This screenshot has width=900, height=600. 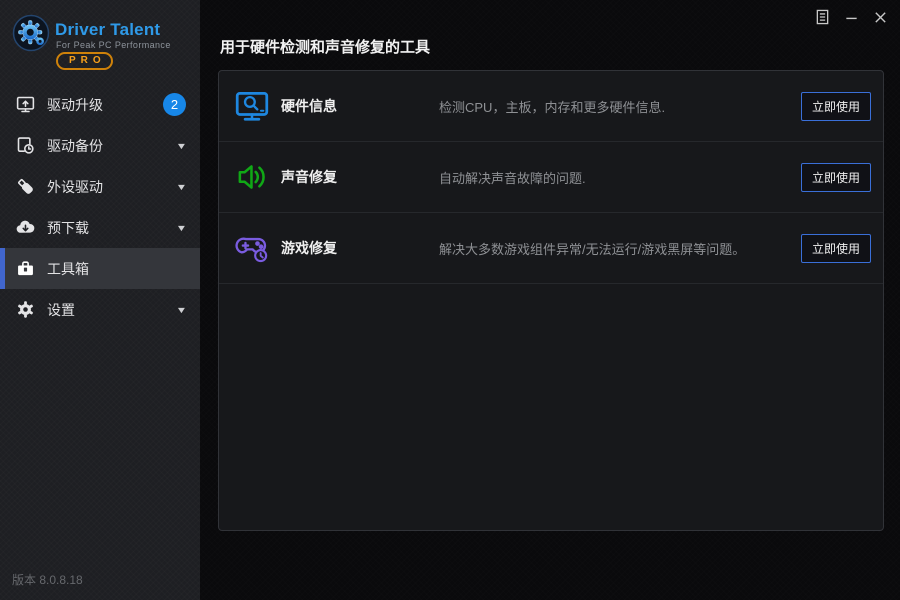 I want to click on sidebar-item-driver-update: 驱动升级 2, so click(x=100, y=104).